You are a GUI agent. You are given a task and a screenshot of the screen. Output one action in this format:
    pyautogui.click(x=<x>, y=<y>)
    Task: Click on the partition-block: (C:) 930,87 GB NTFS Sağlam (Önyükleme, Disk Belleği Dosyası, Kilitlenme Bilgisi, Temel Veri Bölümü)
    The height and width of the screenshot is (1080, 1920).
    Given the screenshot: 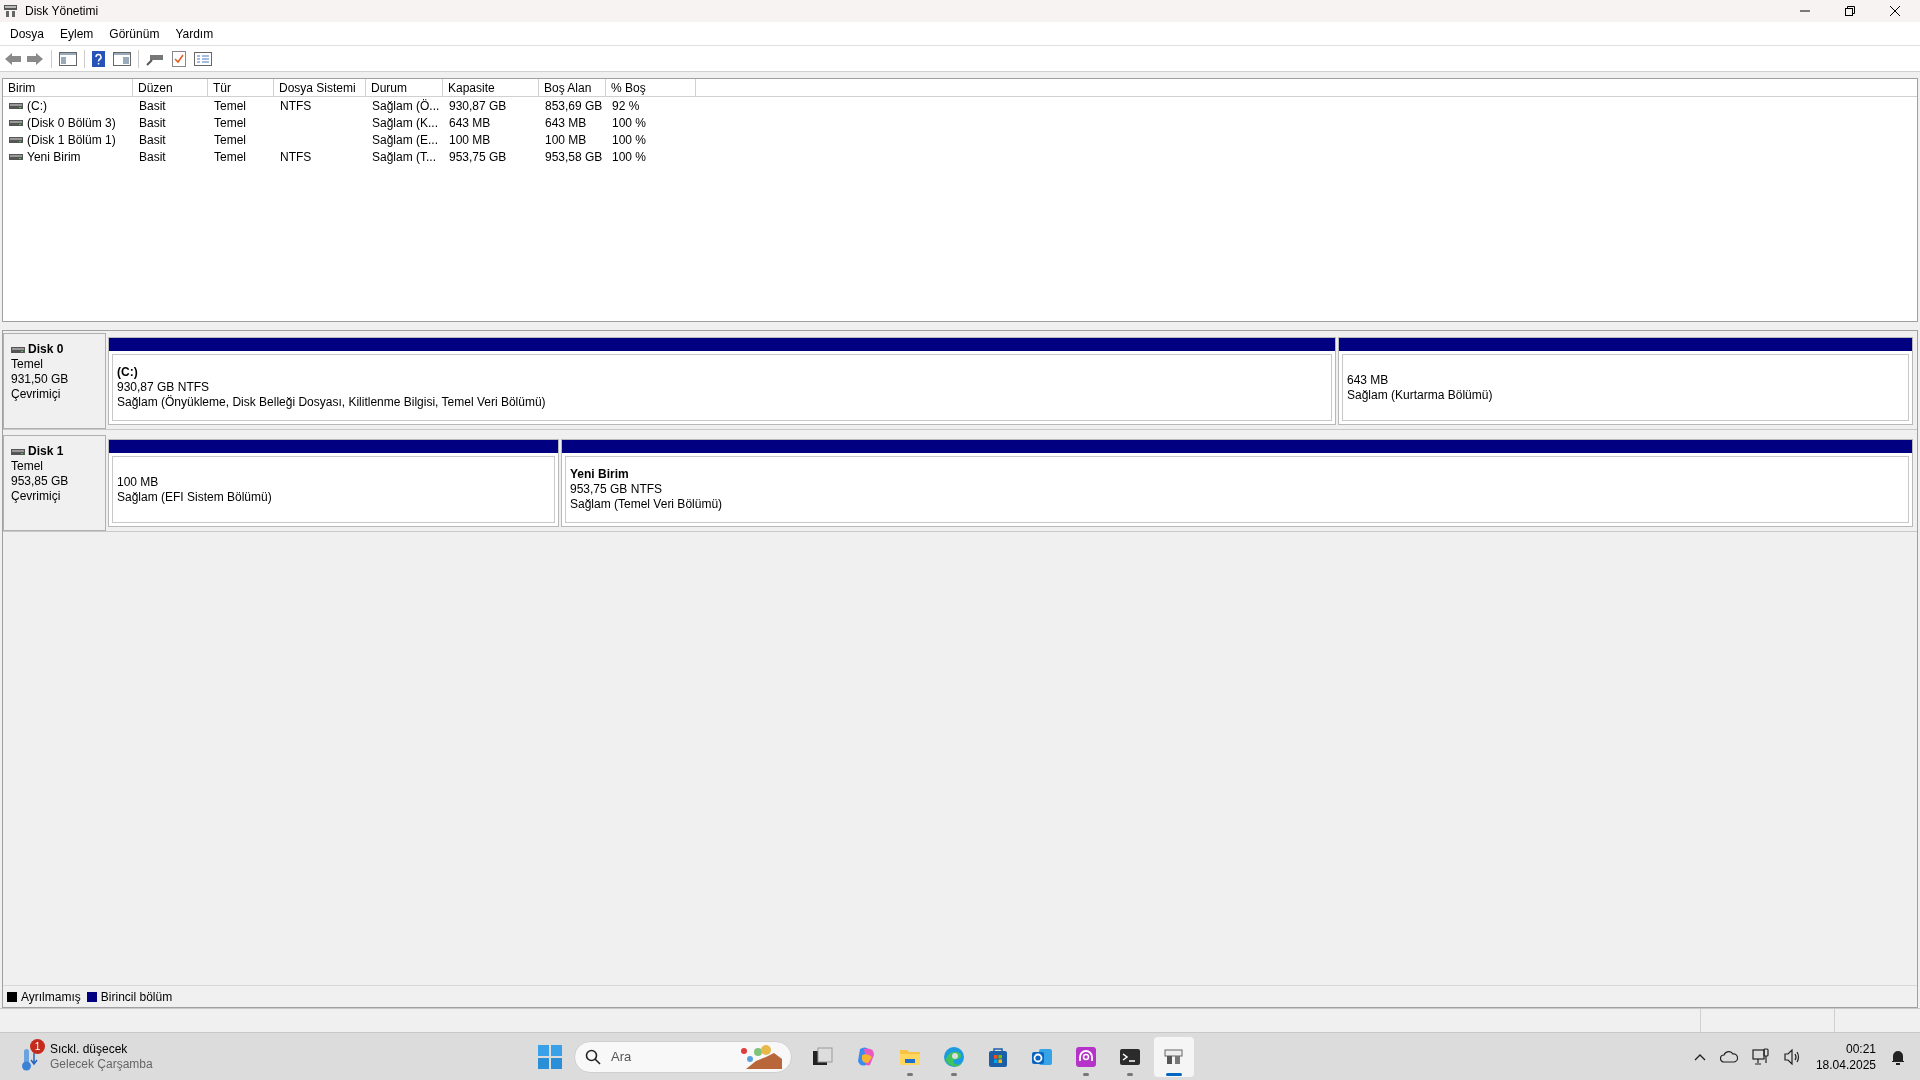 What is the action you would take?
    pyautogui.click(x=722, y=381)
    